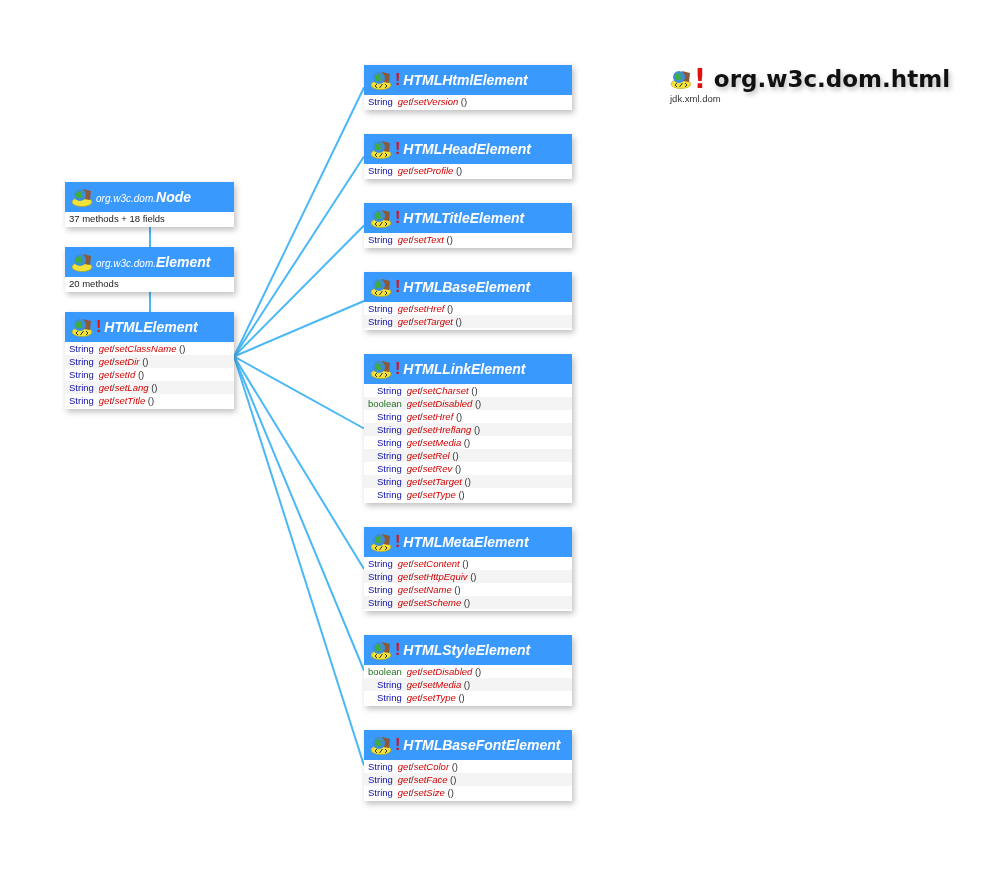 The height and width of the screenshot is (872, 1005). What do you see at coordinates (464, 218) in the screenshot?
I see `class-title: HTMLTitleElement` at bounding box center [464, 218].